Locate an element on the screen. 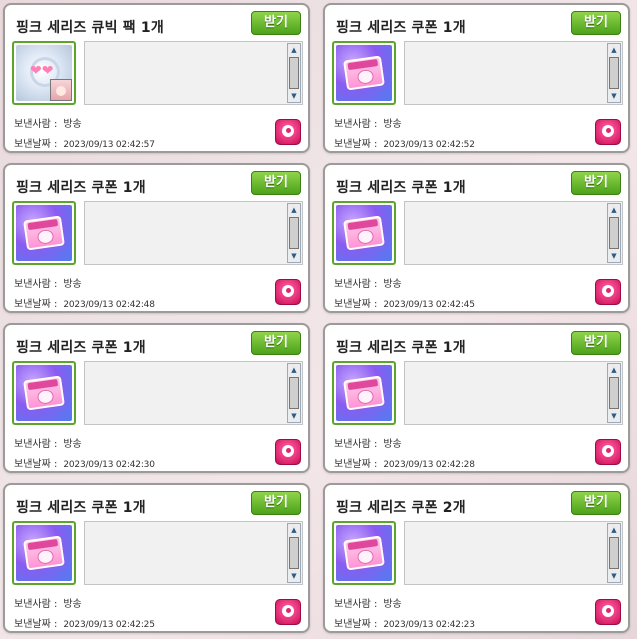 The image size is (637, 639). date-row: 보낸날짜 : 2023/09/13 02:42:25 is located at coordinates (84, 622).